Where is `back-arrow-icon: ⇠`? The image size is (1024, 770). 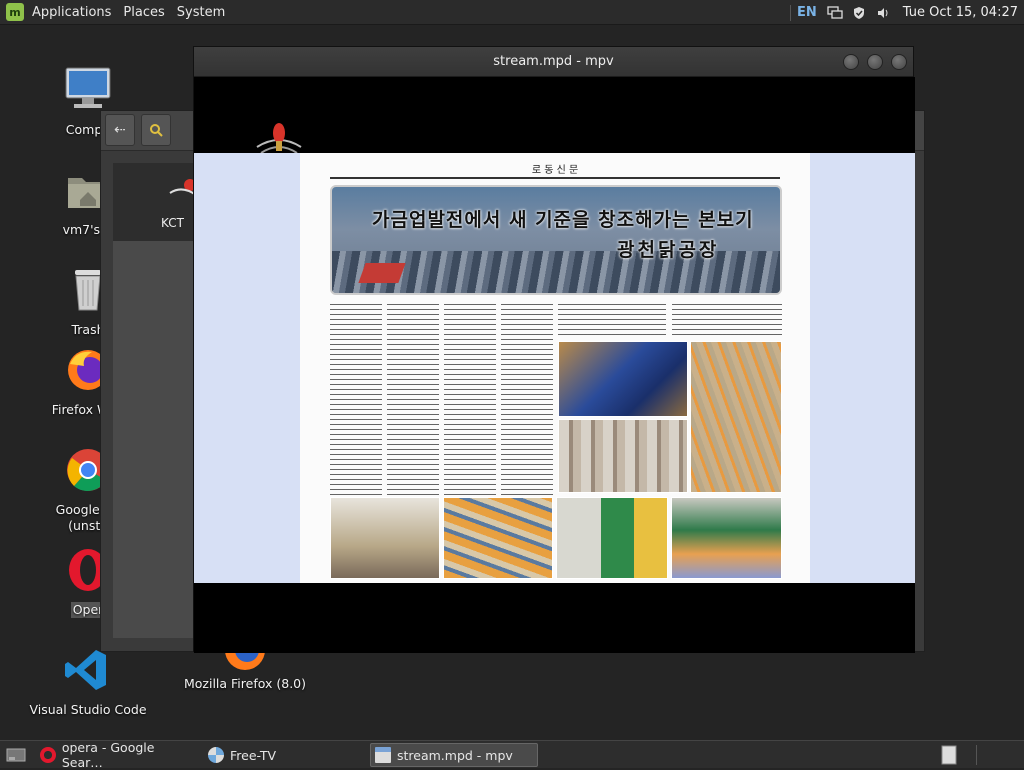 back-arrow-icon: ⇠ is located at coordinates (120, 130).